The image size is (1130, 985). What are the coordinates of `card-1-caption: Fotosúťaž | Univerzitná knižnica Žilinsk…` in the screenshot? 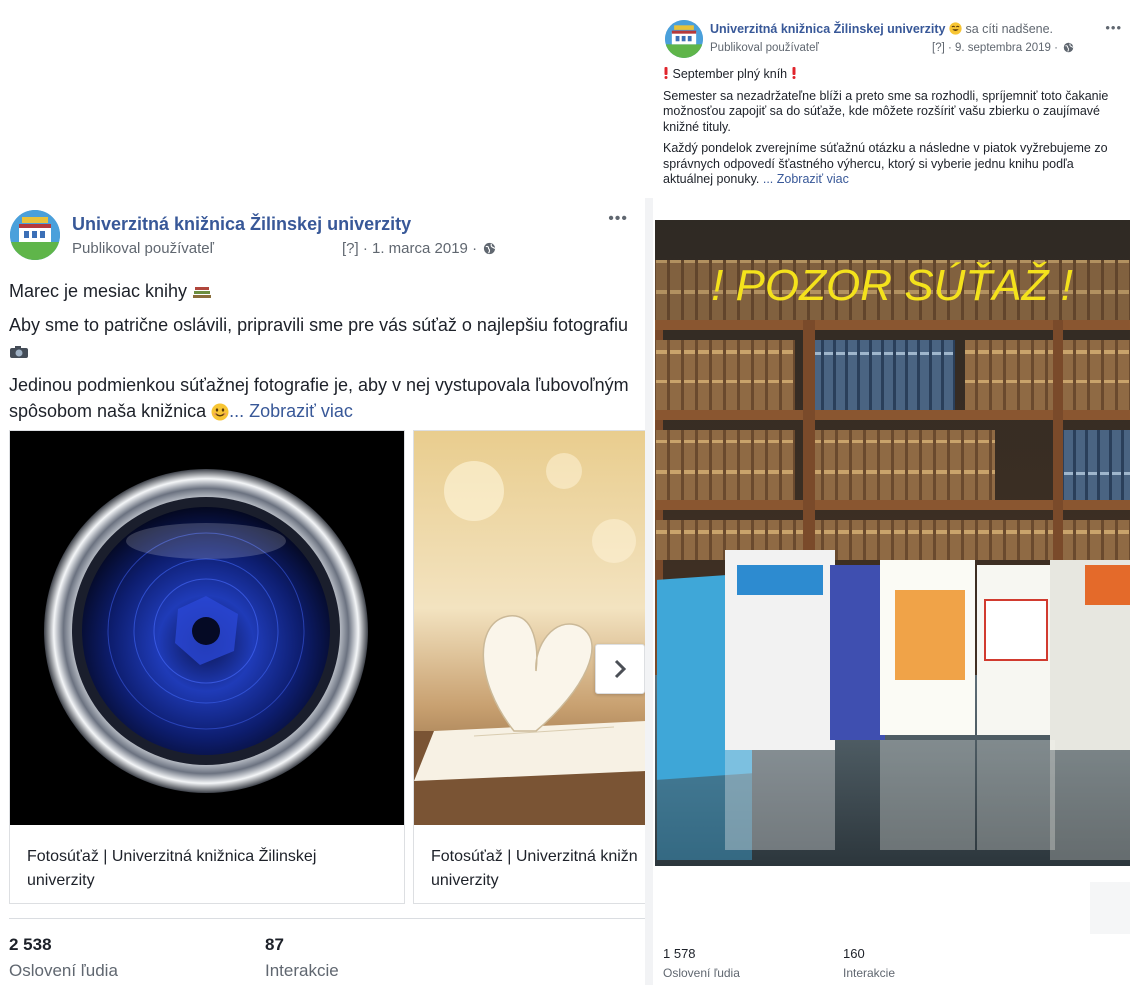 It's located at (172, 868).